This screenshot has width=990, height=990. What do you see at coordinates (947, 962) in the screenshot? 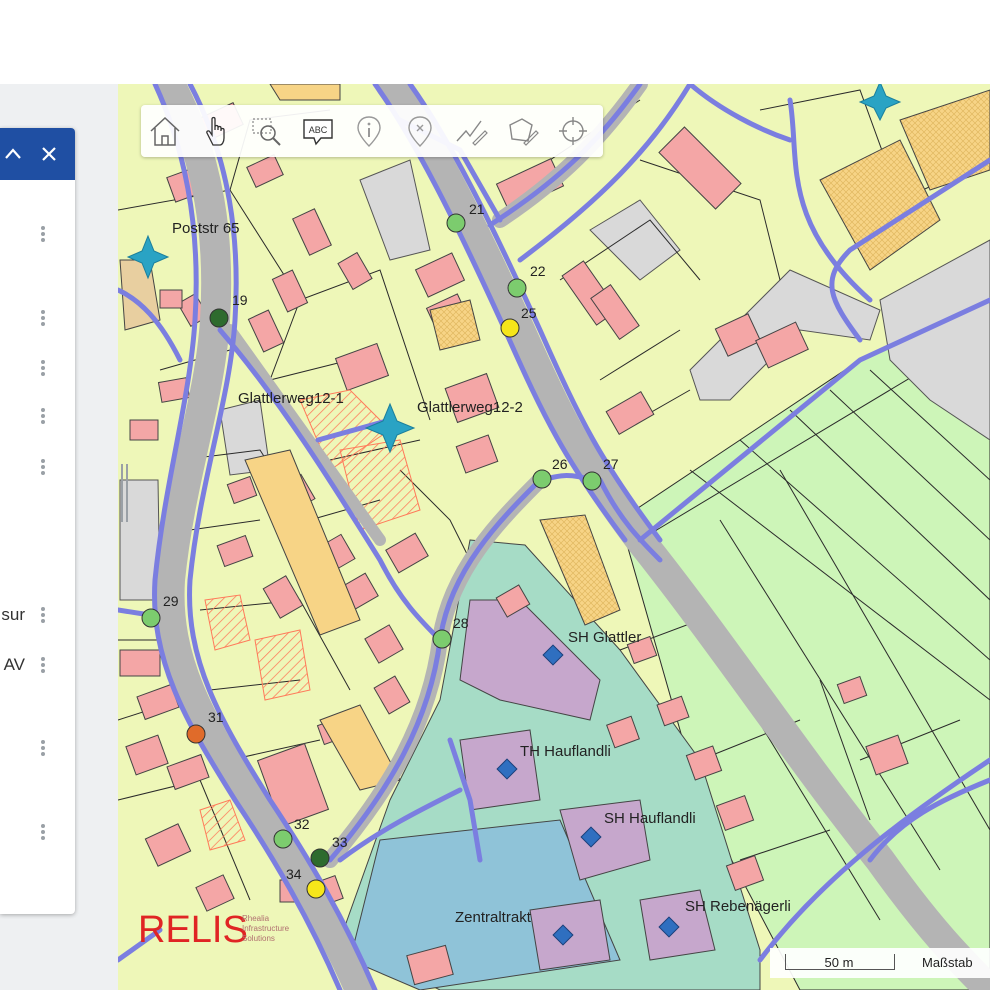
I see `scale-text: Maßstab` at bounding box center [947, 962].